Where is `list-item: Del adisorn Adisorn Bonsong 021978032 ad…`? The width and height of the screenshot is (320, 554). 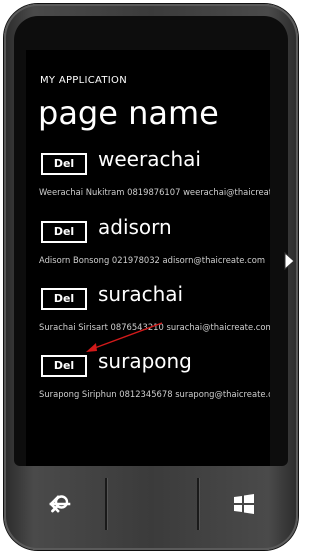 list-item: Del adisorn Adisorn Bonsong 021978032 ad… is located at coordinates (154, 248).